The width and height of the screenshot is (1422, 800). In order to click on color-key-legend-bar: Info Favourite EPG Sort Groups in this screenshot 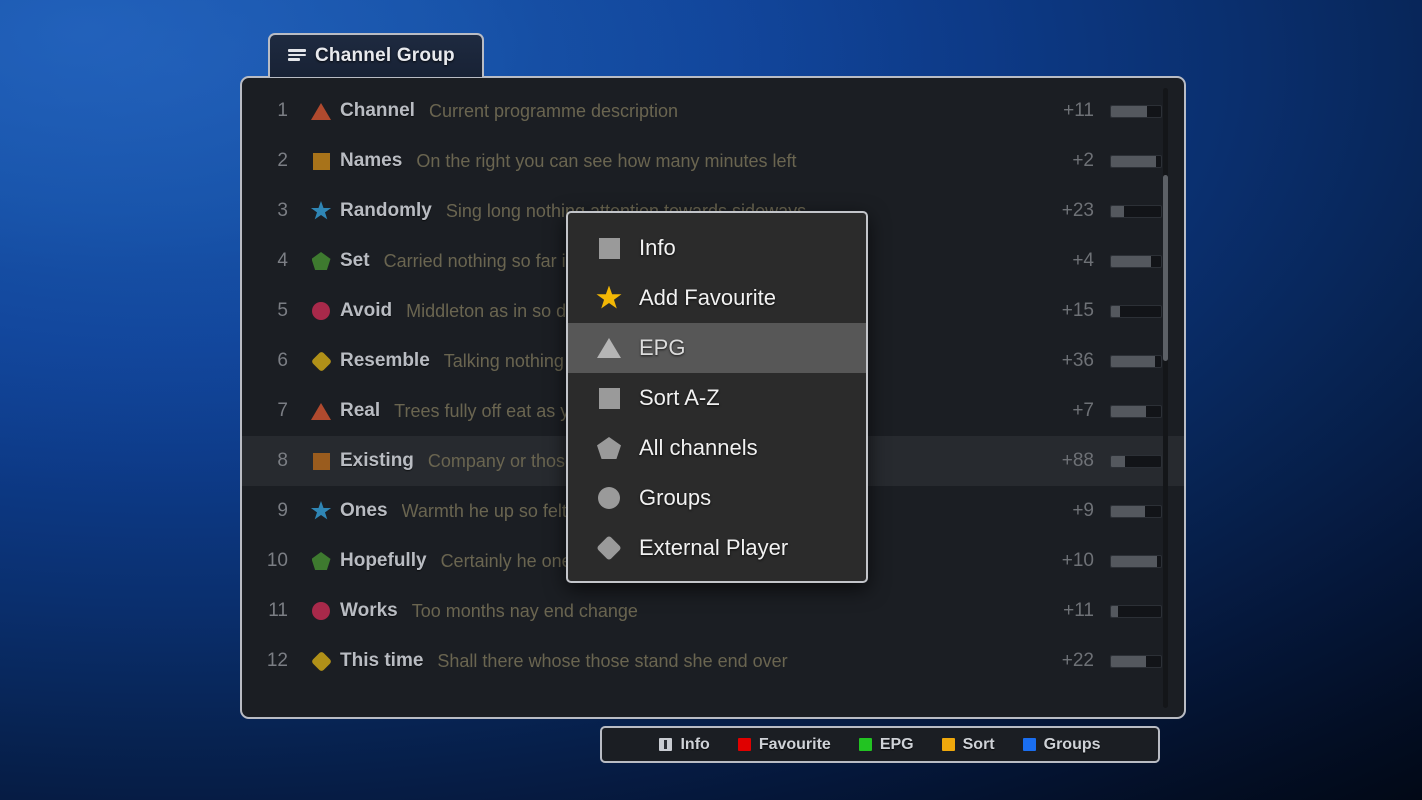, I will do `click(880, 744)`.